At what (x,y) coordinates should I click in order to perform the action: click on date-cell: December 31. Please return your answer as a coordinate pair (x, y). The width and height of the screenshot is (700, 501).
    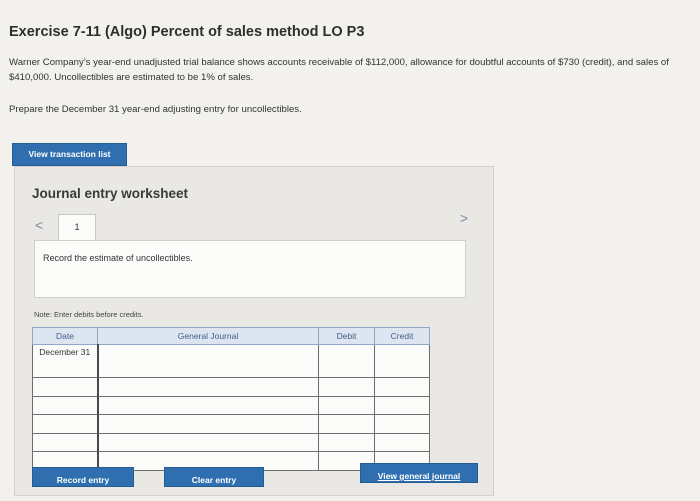
    Looking at the image, I should click on (65, 361).